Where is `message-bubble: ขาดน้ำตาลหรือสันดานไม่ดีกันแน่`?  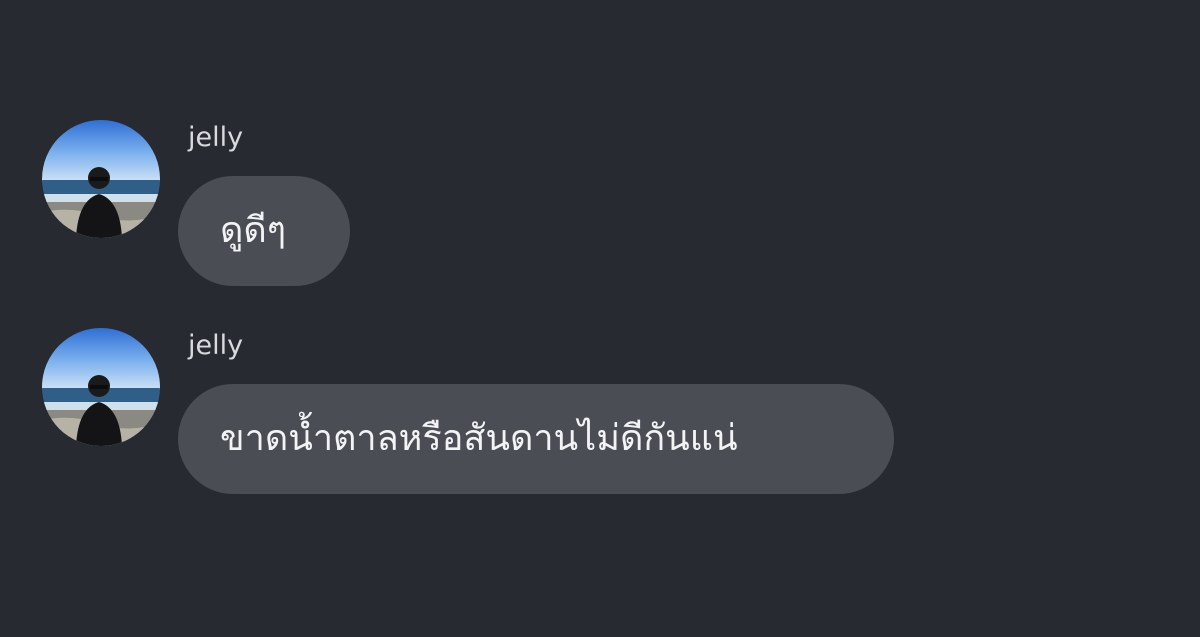 message-bubble: ขาดน้ำตาลหรือสันดานไม่ดีกันแน่ is located at coordinates (536, 439).